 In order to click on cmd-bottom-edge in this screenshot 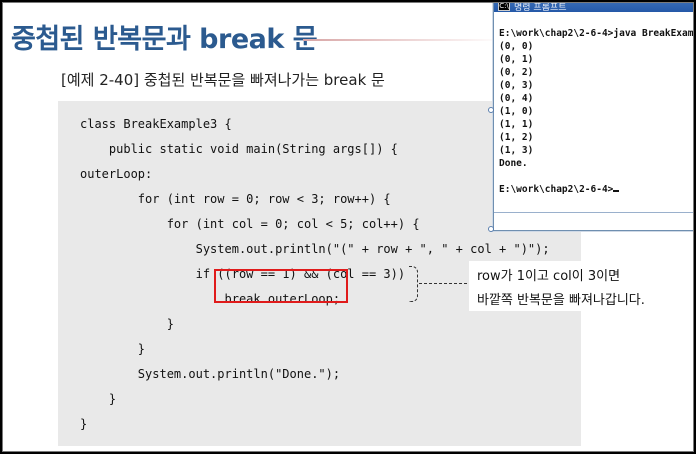, I will do `click(593, 212)`.